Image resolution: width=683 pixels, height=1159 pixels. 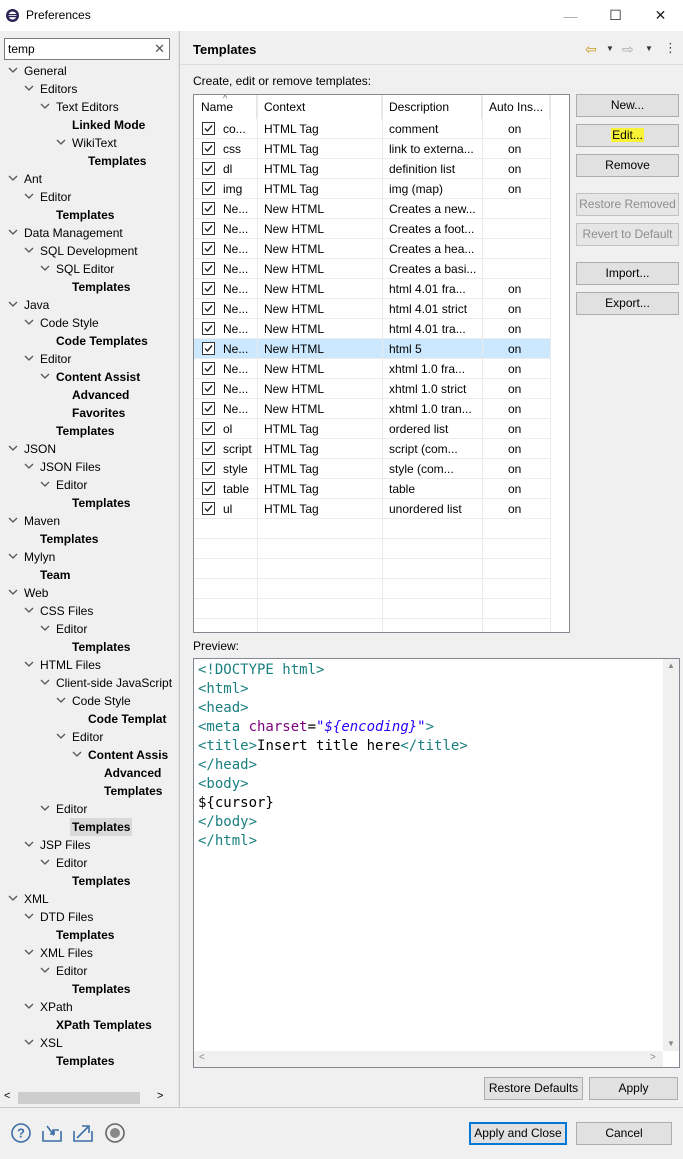 What do you see at coordinates (115, 1133) in the screenshot?
I see `record-icon` at bounding box center [115, 1133].